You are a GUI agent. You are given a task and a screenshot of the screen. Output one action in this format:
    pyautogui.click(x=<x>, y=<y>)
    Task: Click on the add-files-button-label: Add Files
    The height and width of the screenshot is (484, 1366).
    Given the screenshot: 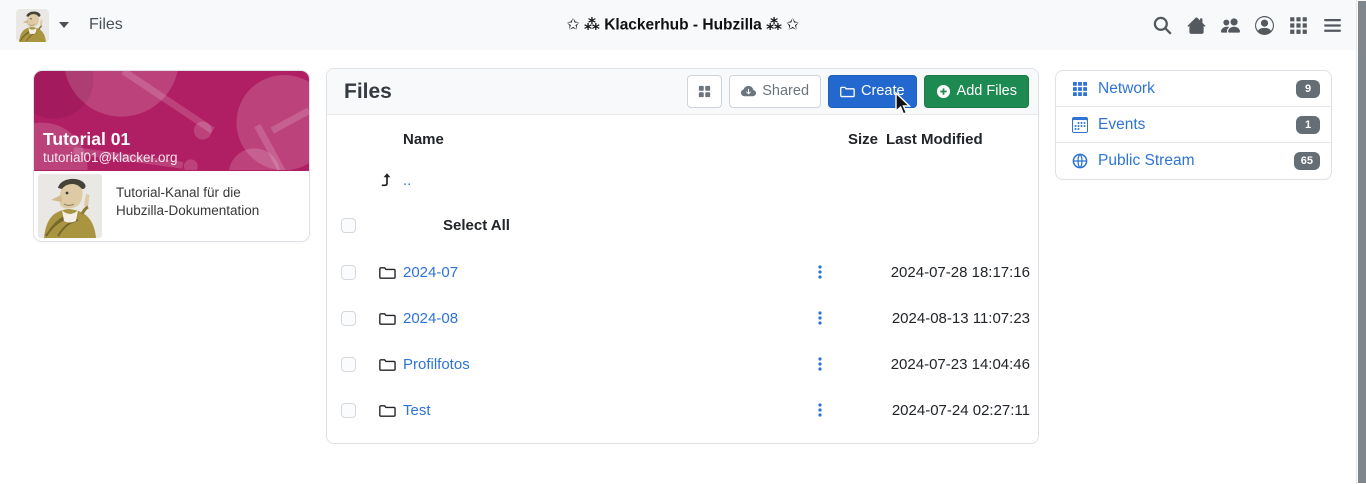 What is the action you would take?
    pyautogui.click(x=986, y=91)
    